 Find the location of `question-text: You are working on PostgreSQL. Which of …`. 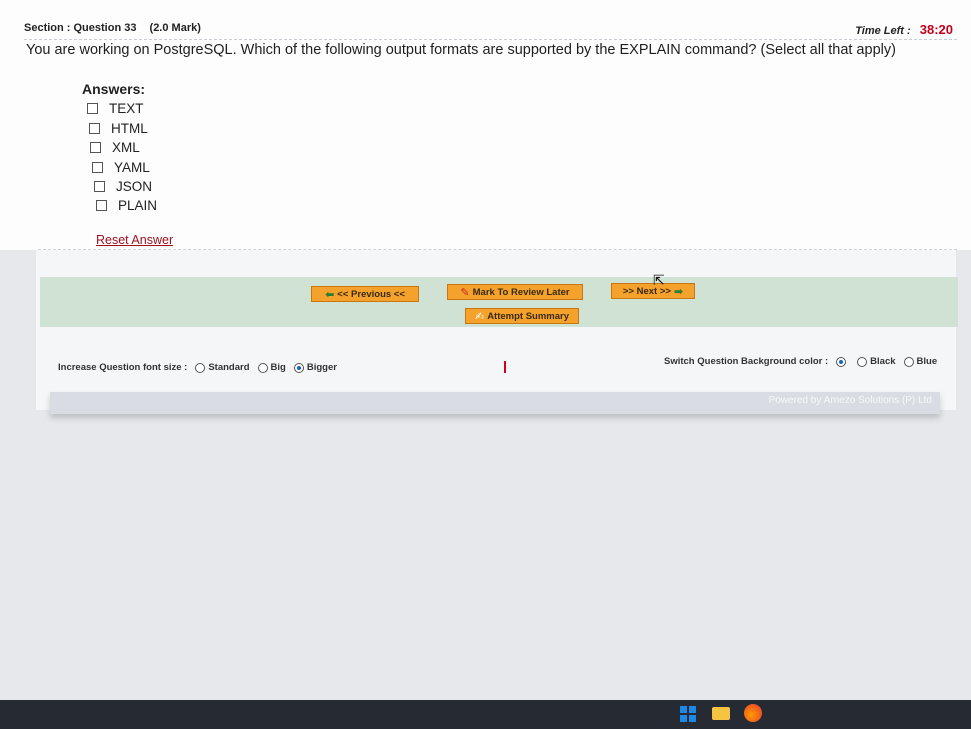

question-text: You are working on PostgreSQL. Which of … is located at coordinates (461, 50).